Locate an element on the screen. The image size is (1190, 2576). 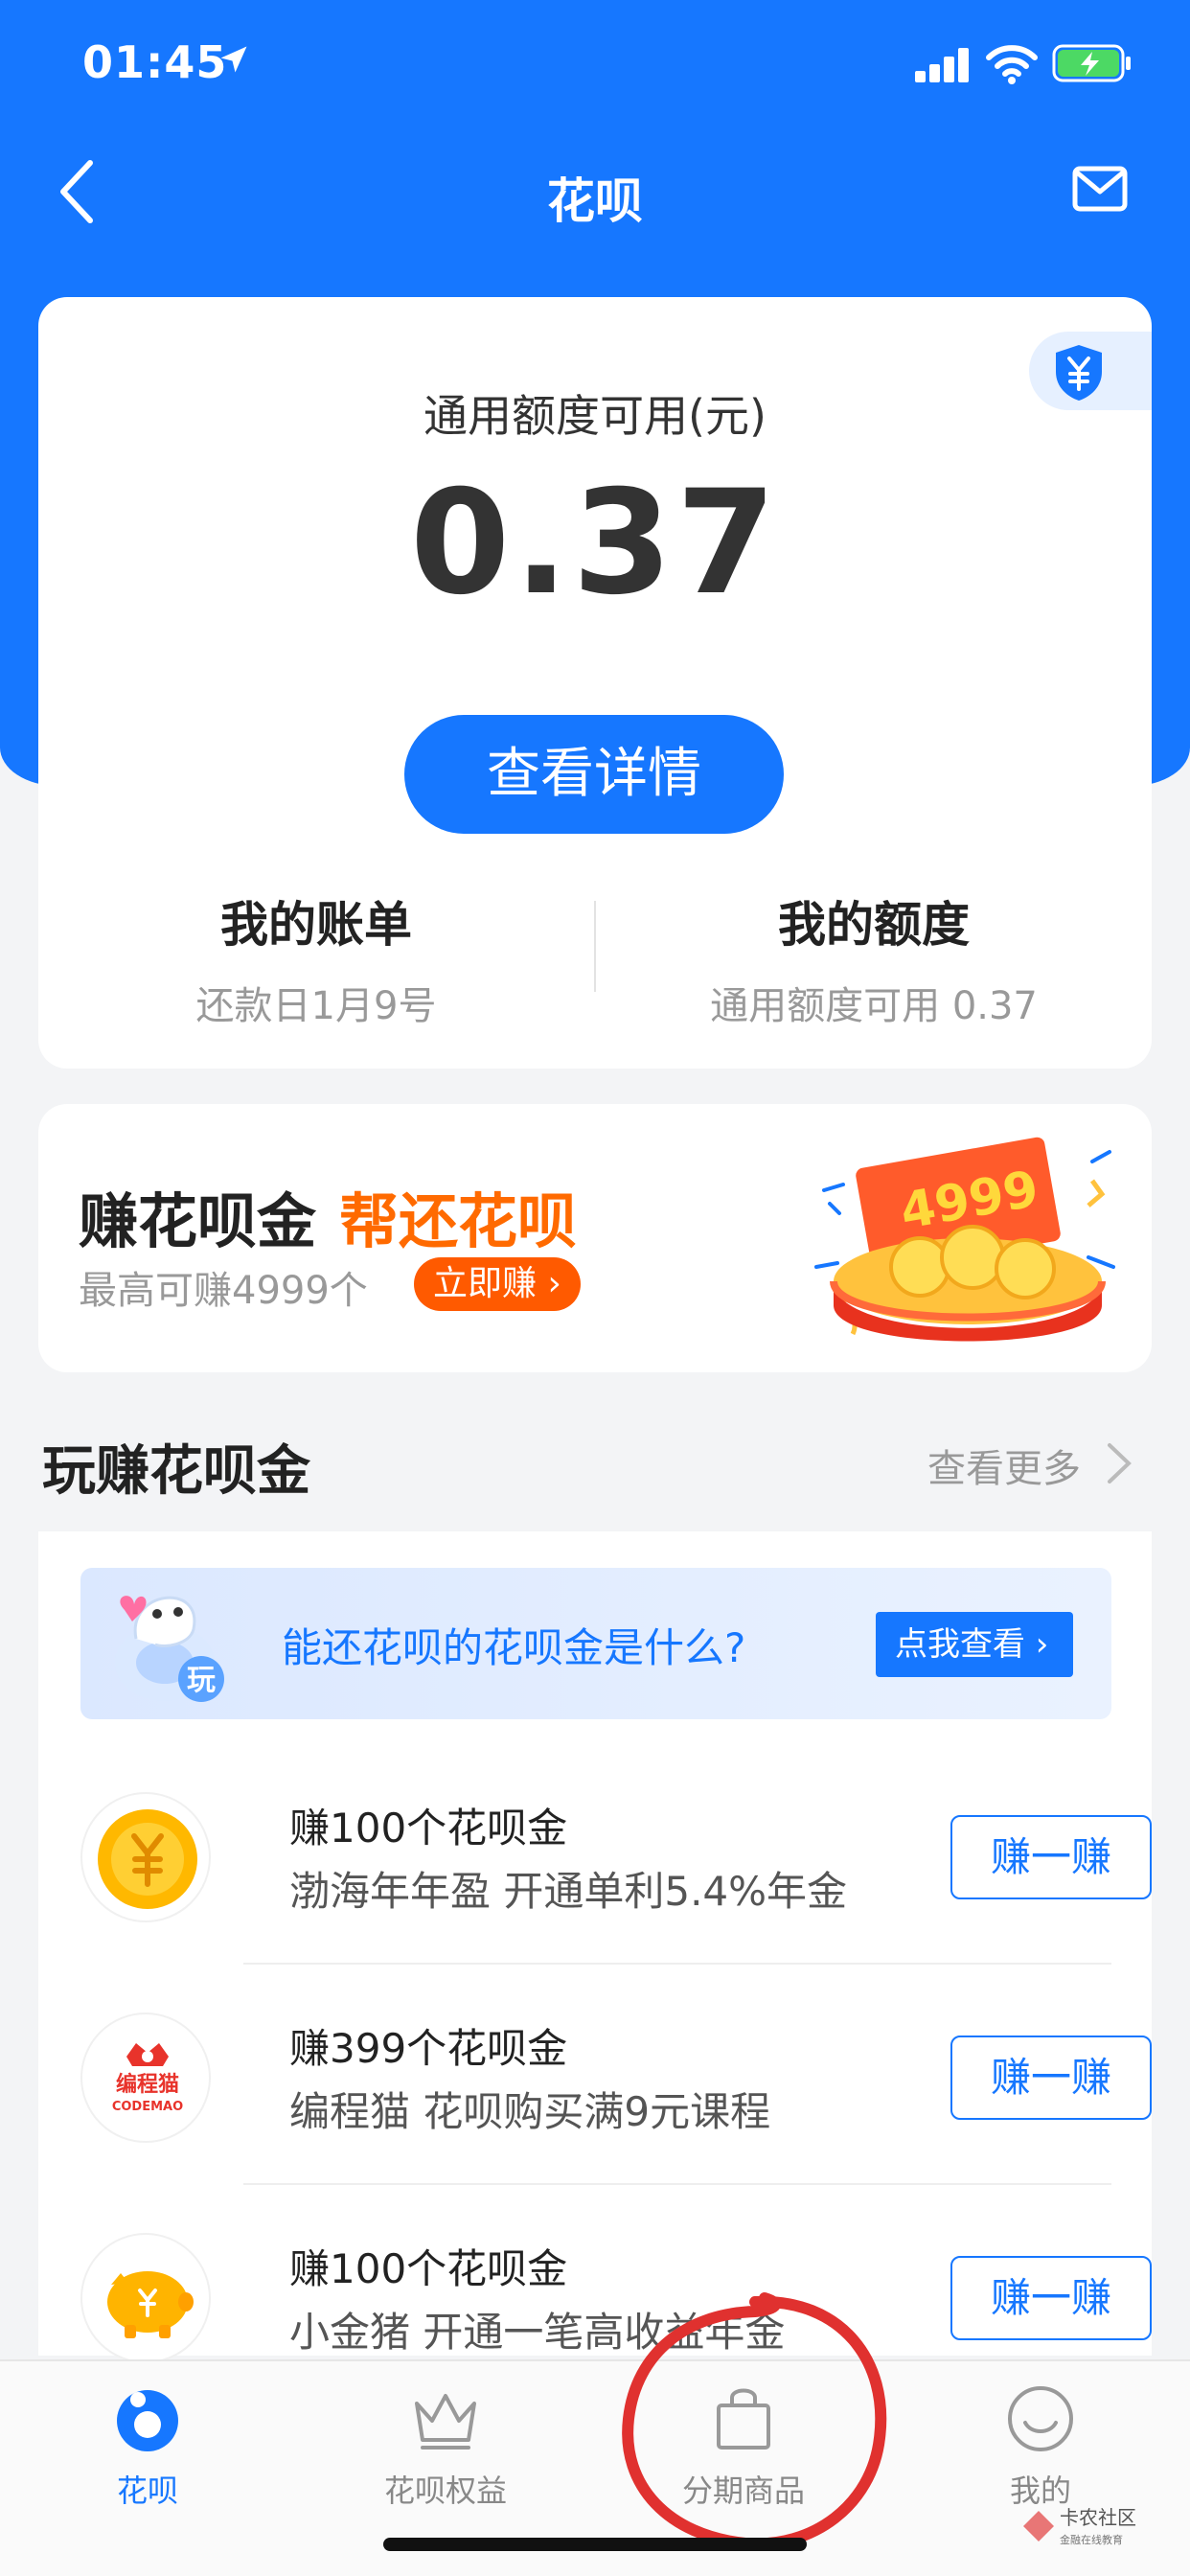
watermark-logo: 卡农社区 金融在线教育 is located at coordinates (1079, 2526).